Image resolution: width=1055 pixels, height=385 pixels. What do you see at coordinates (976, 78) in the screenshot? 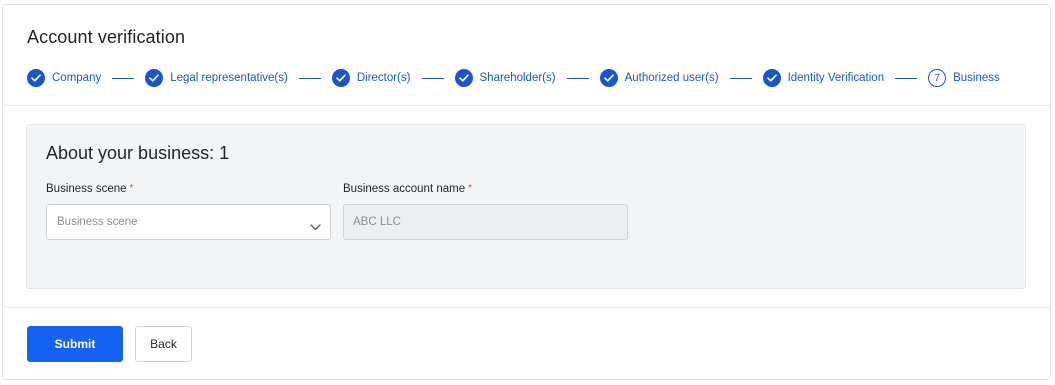
I see `step-label: Business` at bounding box center [976, 78].